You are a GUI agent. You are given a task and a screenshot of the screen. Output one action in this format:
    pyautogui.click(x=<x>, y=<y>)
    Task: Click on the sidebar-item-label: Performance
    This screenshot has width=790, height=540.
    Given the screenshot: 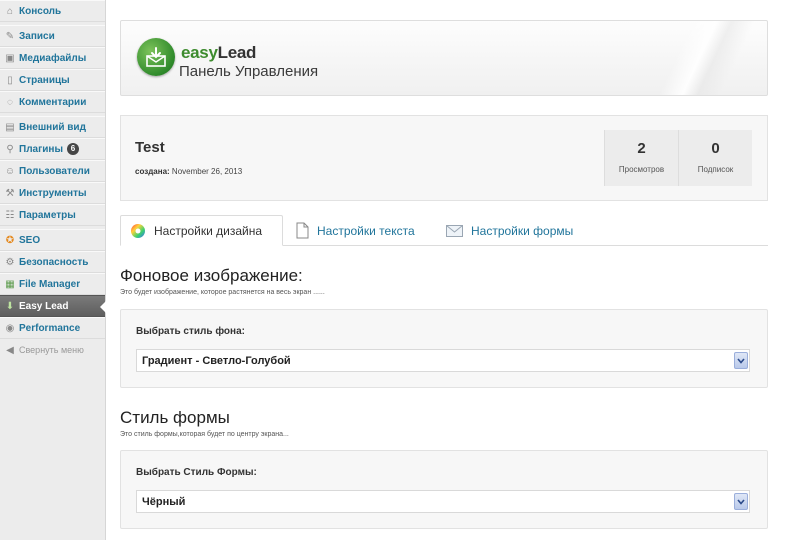 What is the action you would take?
    pyautogui.click(x=50, y=328)
    